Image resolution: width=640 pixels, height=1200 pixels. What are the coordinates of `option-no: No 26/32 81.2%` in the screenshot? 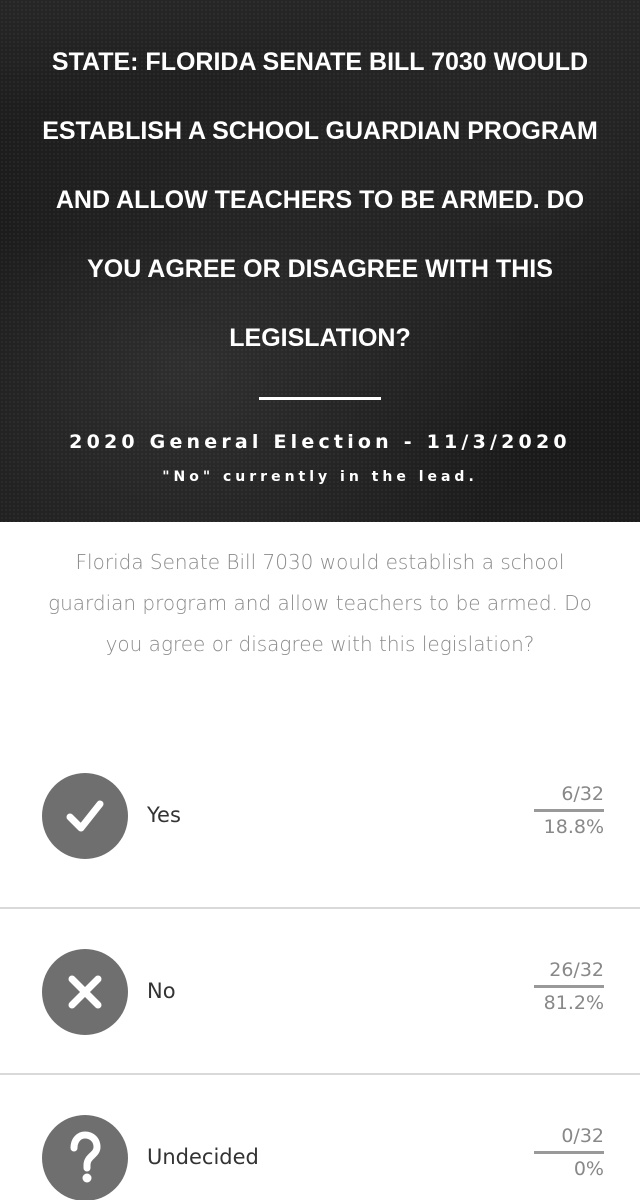 It's located at (320, 992).